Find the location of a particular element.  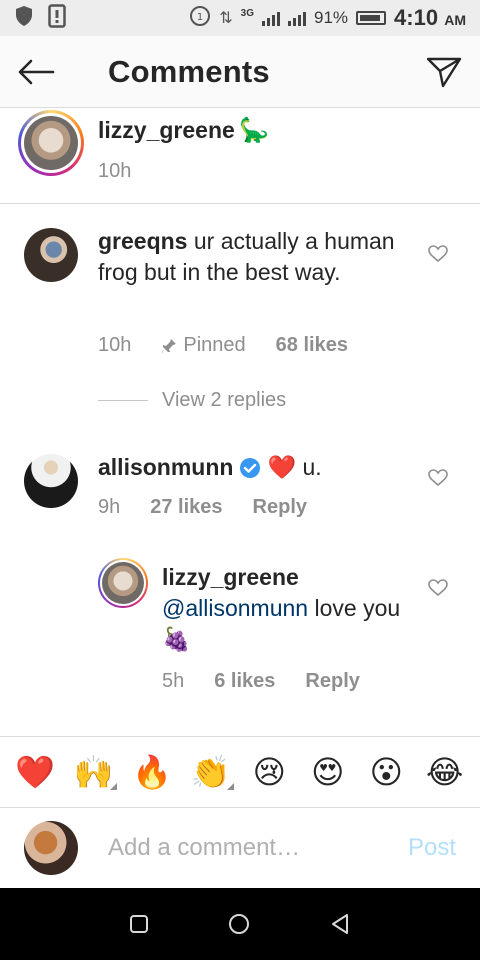

share-button is located at coordinates (444, 72).